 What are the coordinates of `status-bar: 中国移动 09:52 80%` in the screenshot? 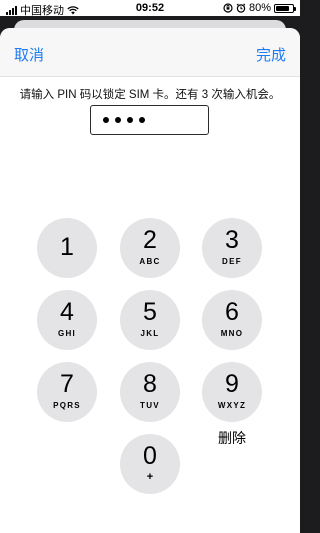 It's located at (150, 8).